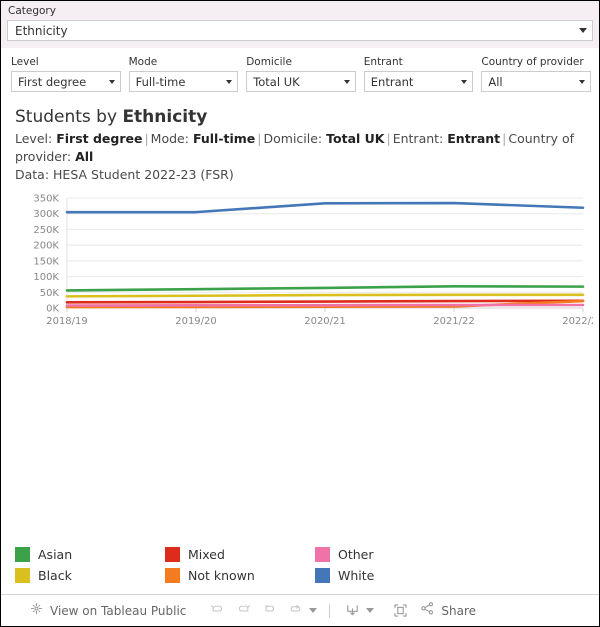  I want to click on legend-label: Mixed, so click(206, 554).